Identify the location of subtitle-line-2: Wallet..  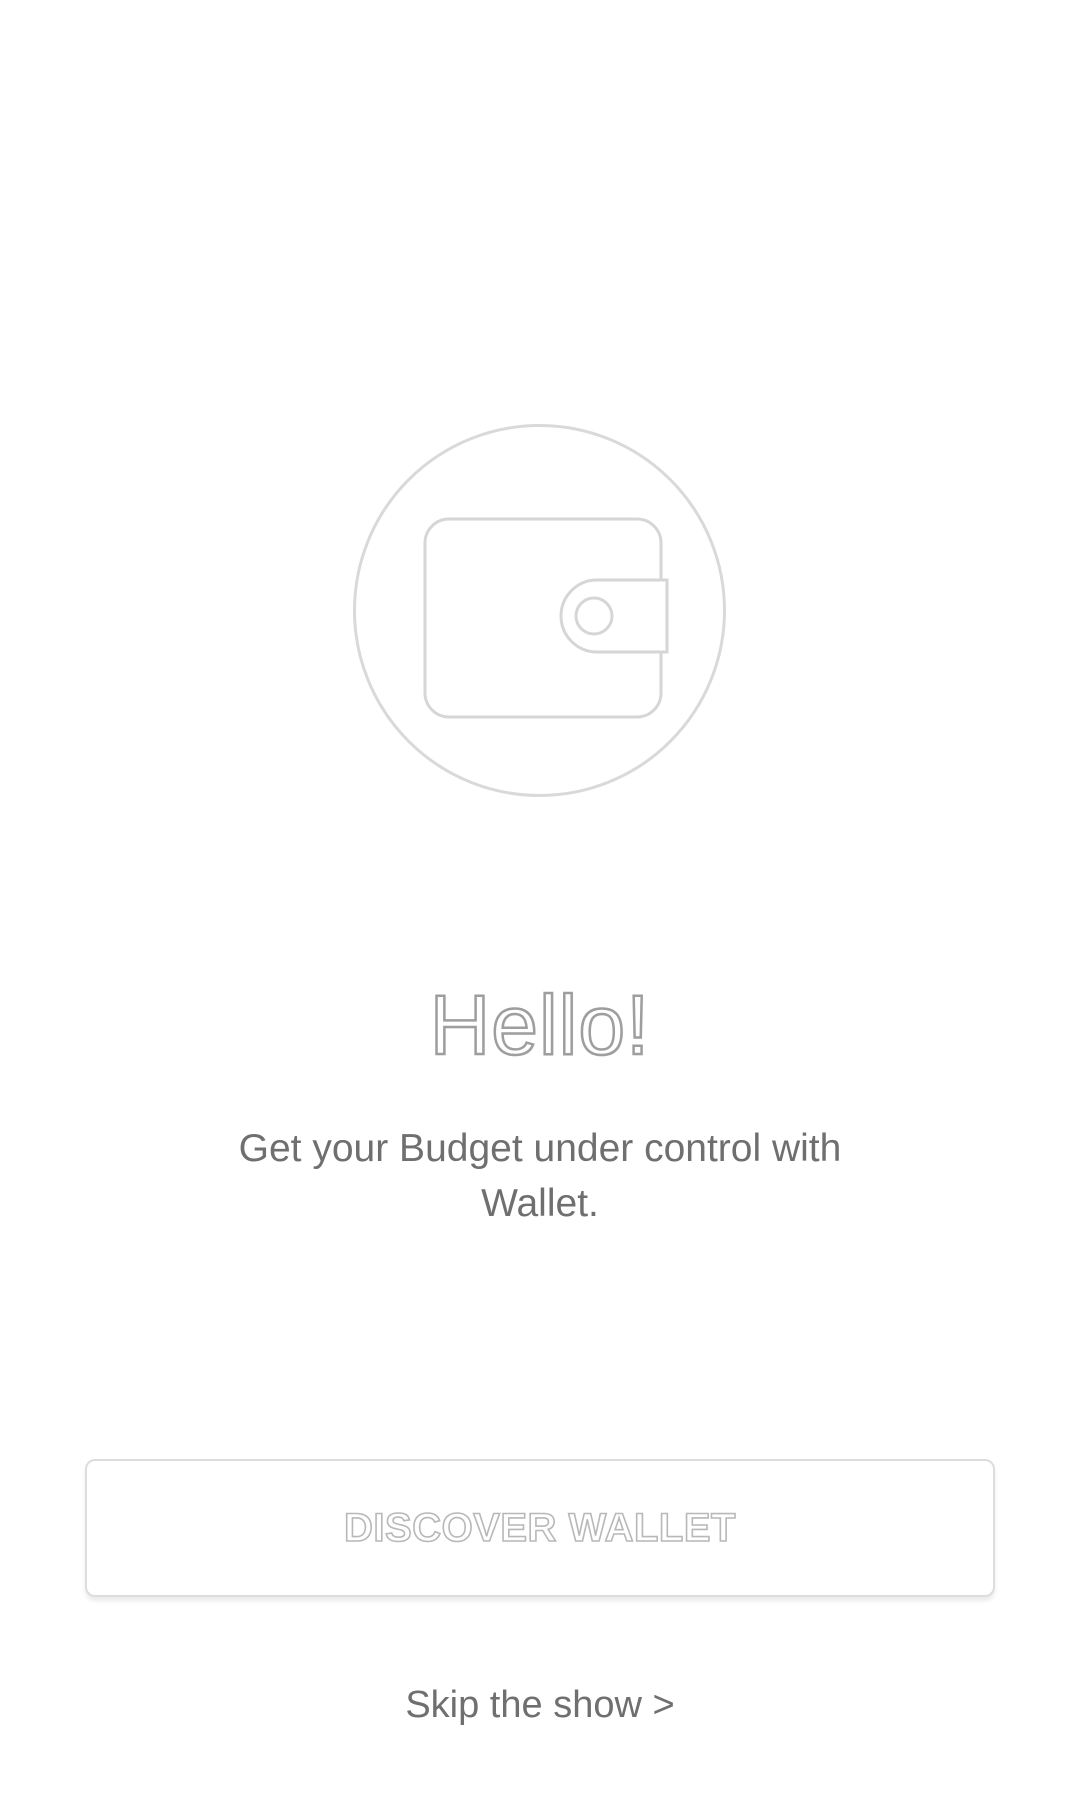
(540, 1203).